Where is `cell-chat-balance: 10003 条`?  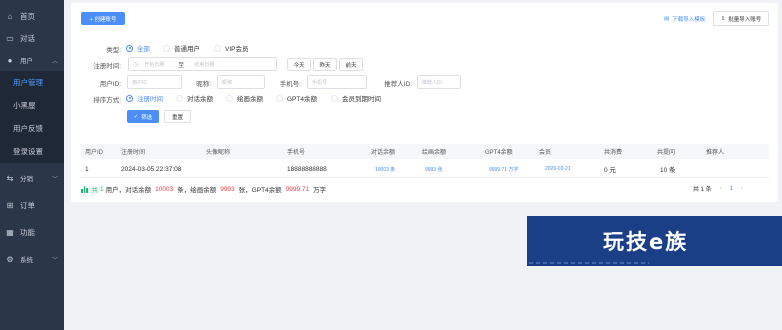
cell-chat-balance: 10003 条 is located at coordinates (385, 169).